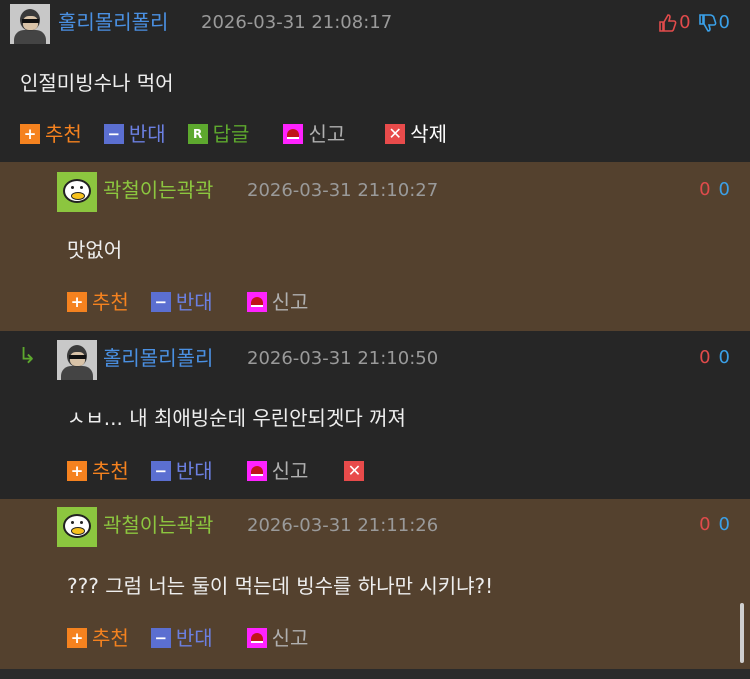  I want to click on comment-text: ??? 그럼 너는 둘이 먹는데 빙수를 하나만 시키냐?!, so click(280, 586).